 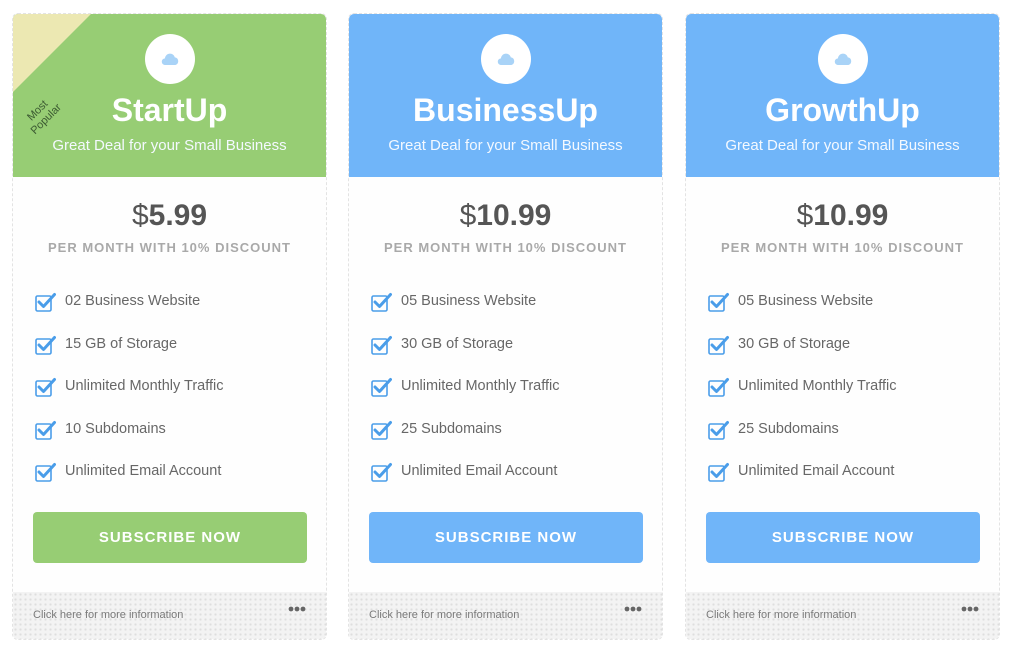 I want to click on feature-text: 15 GB of Storage, so click(x=121, y=343).